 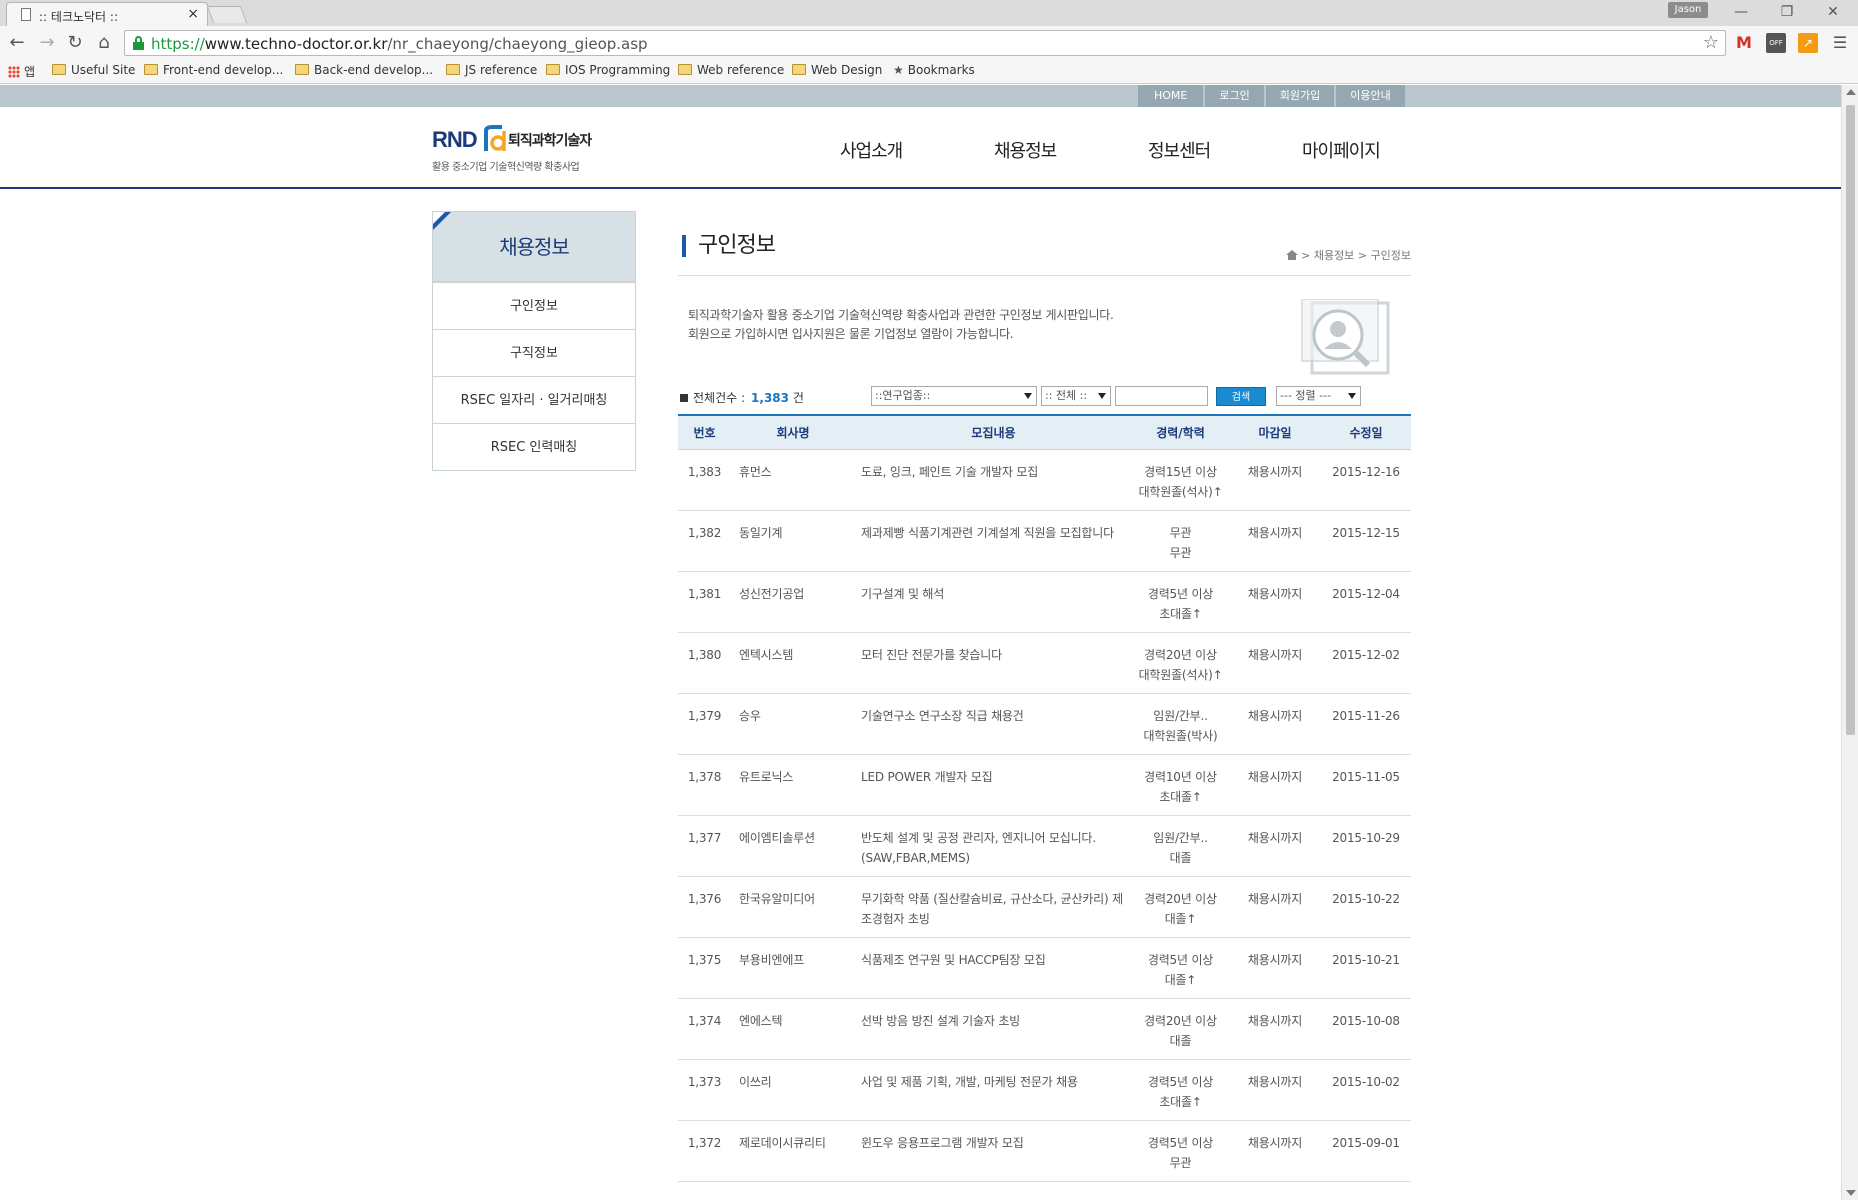 What do you see at coordinates (993, 663) in the screenshot?
I see `cell-title: 모터 진단 전문가를 찾습니다` at bounding box center [993, 663].